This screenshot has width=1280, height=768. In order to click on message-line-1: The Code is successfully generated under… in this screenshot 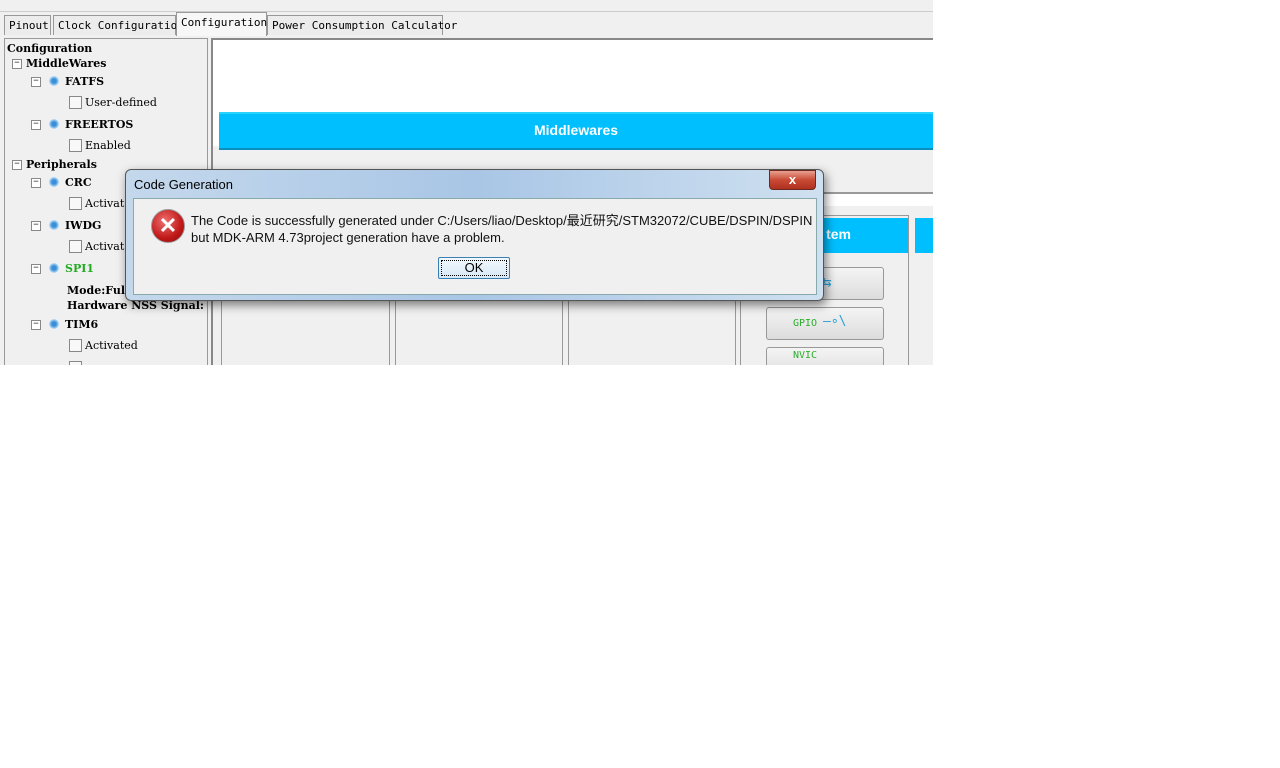, I will do `click(502, 220)`.